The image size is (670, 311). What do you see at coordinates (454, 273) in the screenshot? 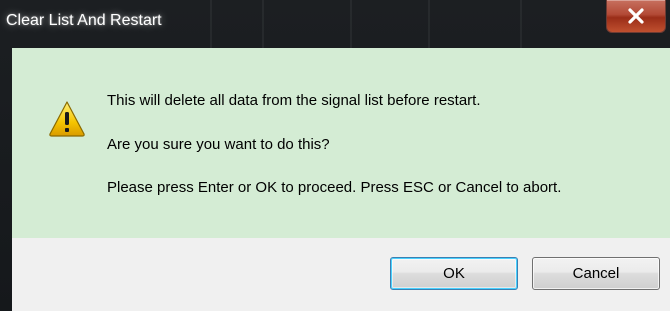
I see `ok-button: OK` at bounding box center [454, 273].